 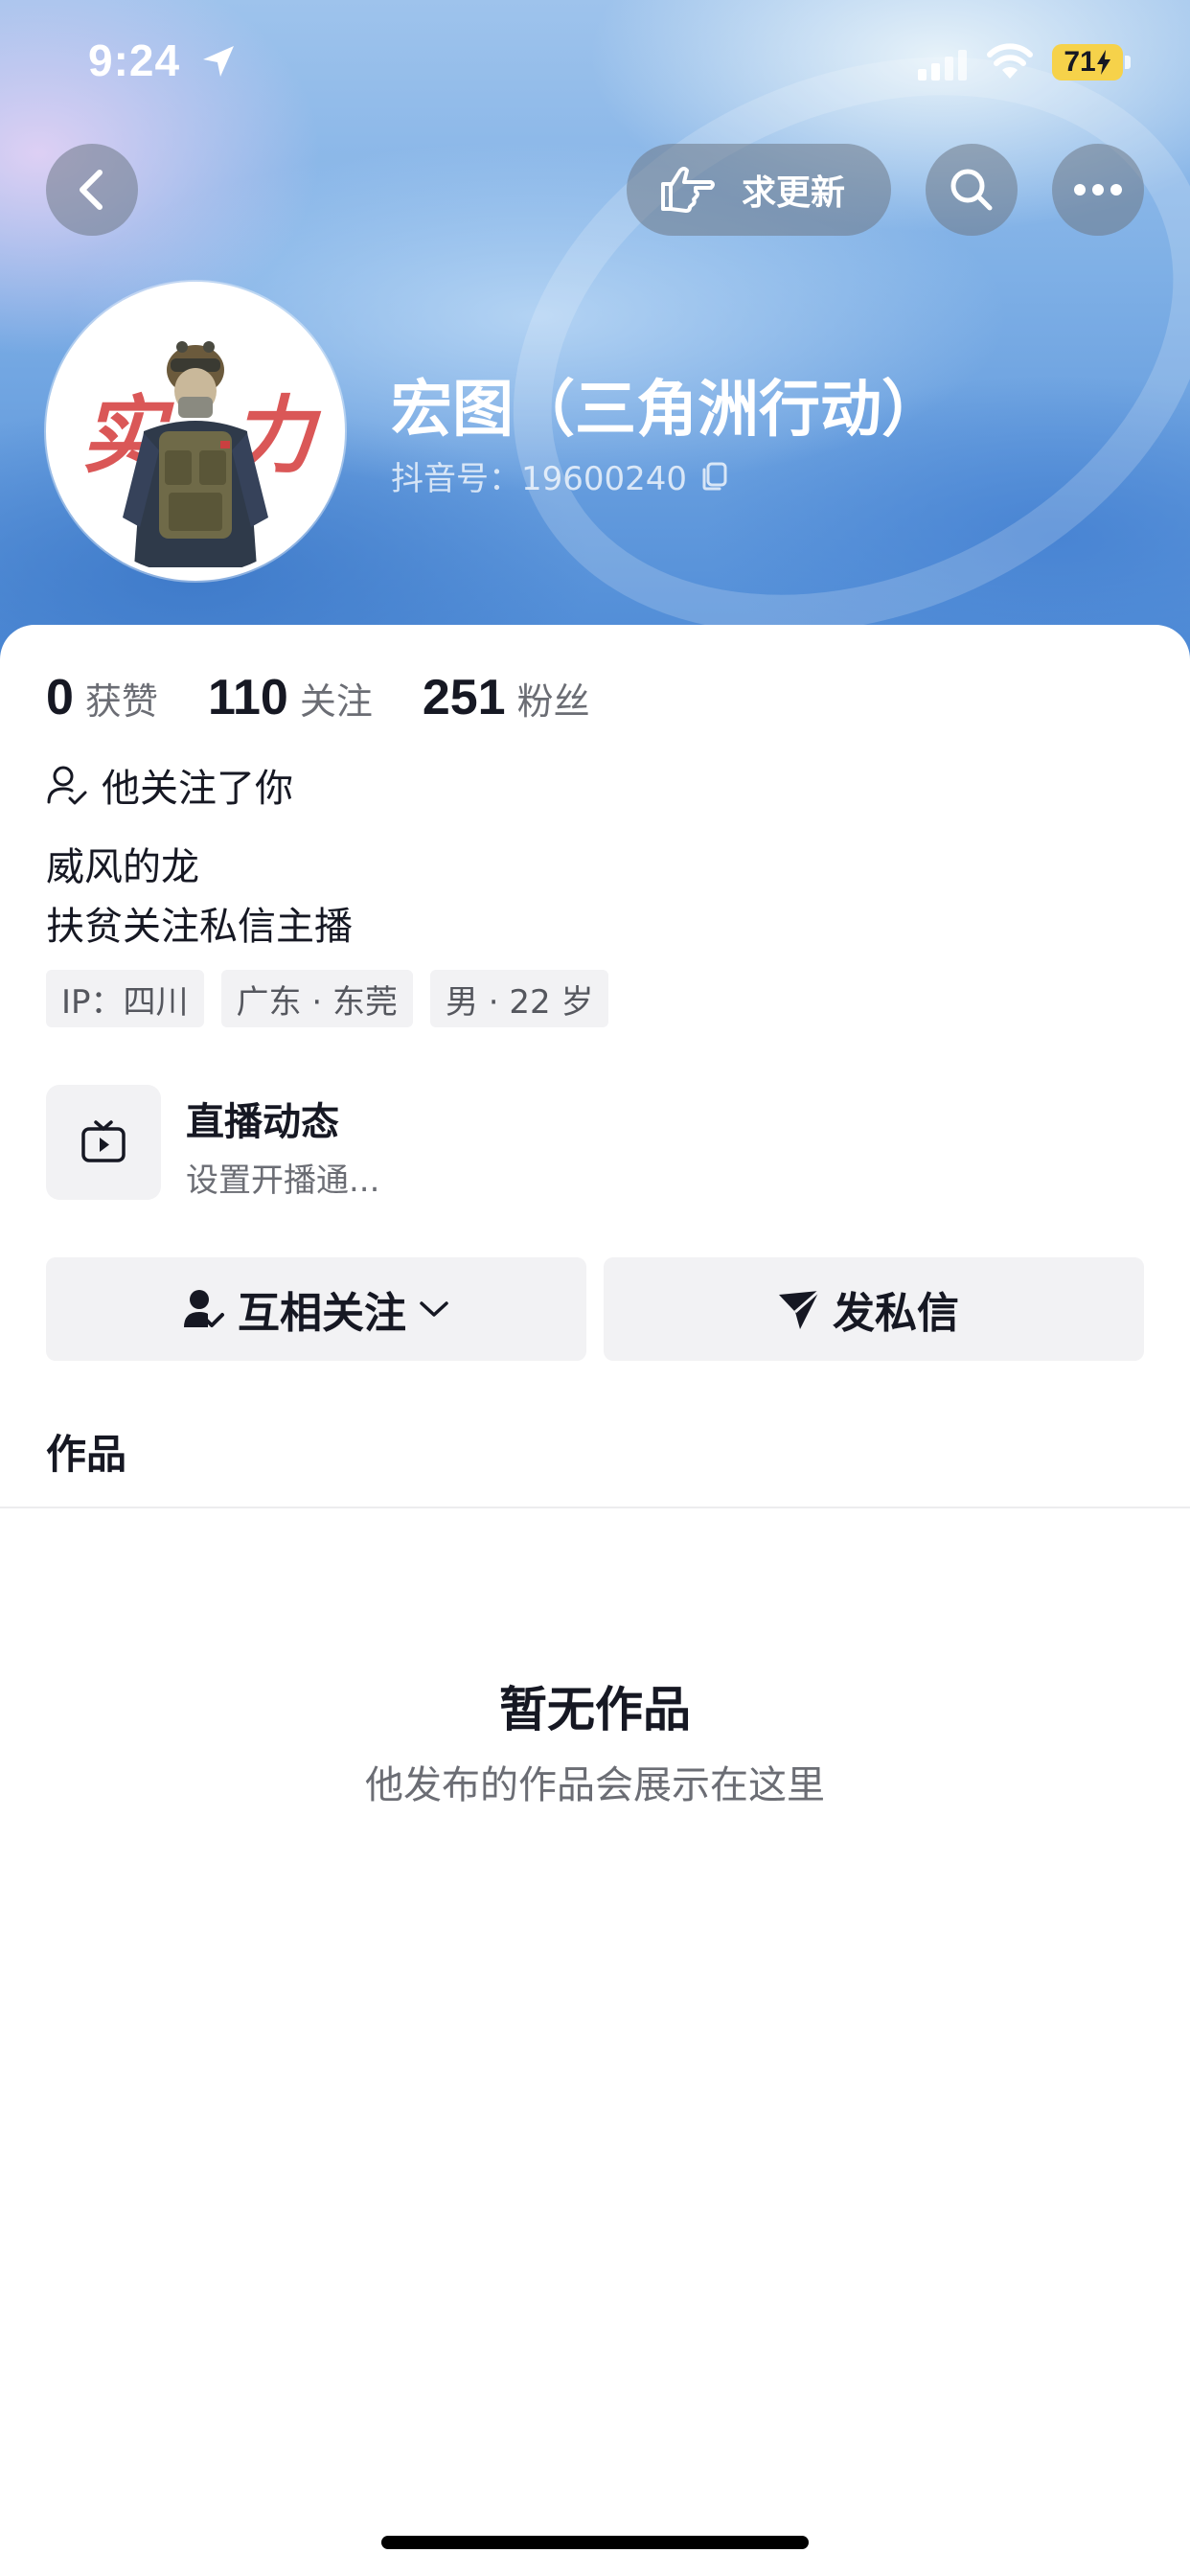 I want to click on stat-followers: 251 粉丝, so click(x=507, y=697).